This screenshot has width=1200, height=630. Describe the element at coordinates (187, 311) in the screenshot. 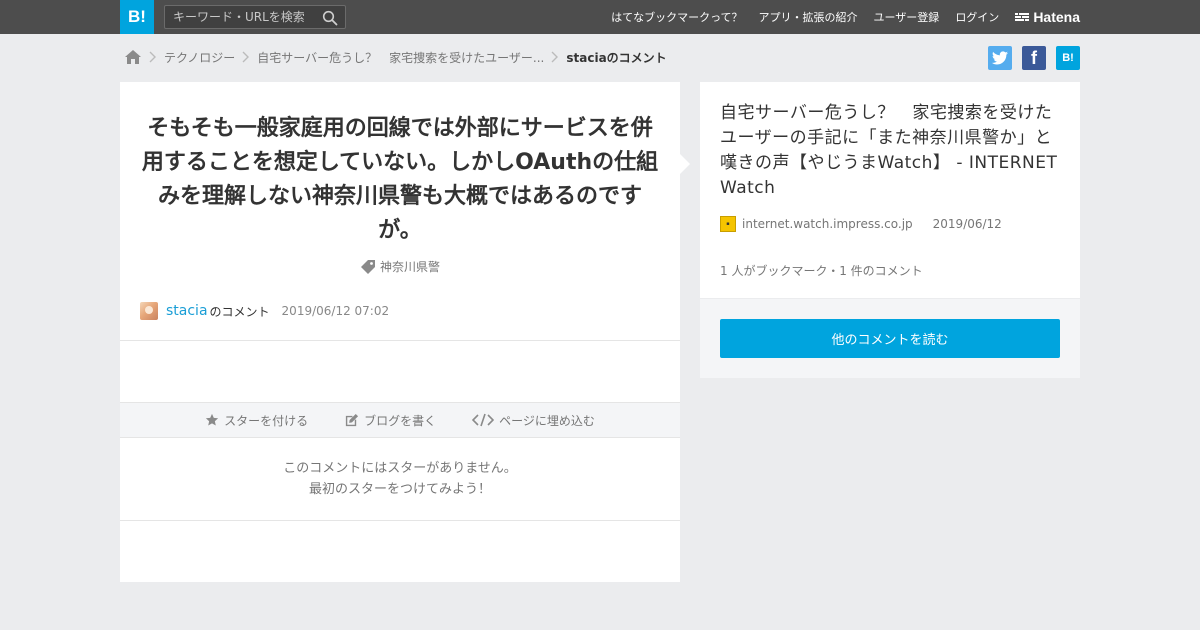

I see `username-link: stacia` at that location.